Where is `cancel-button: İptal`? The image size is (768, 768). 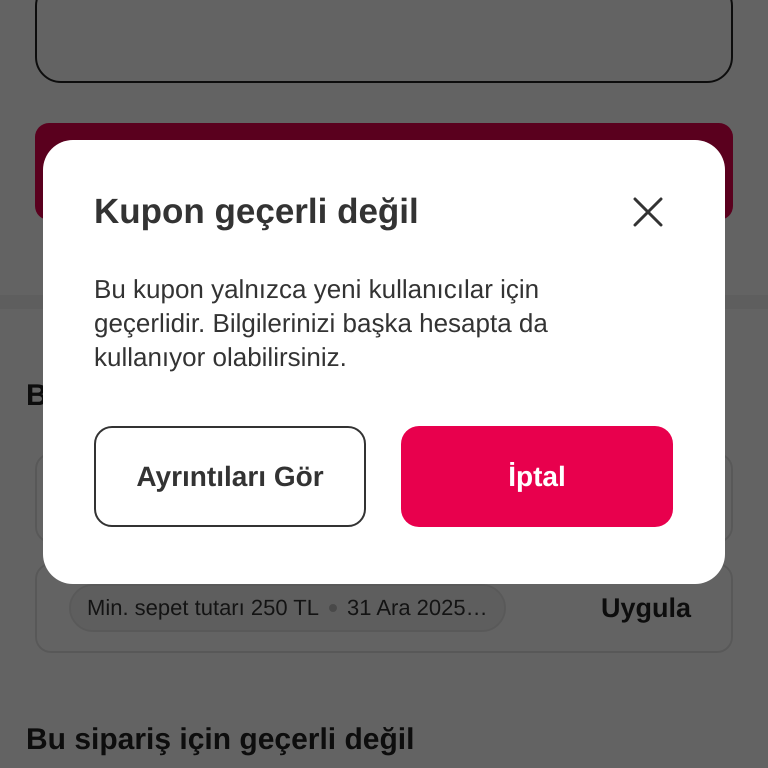 cancel-button: İptal is located at coordinates (537, 476).